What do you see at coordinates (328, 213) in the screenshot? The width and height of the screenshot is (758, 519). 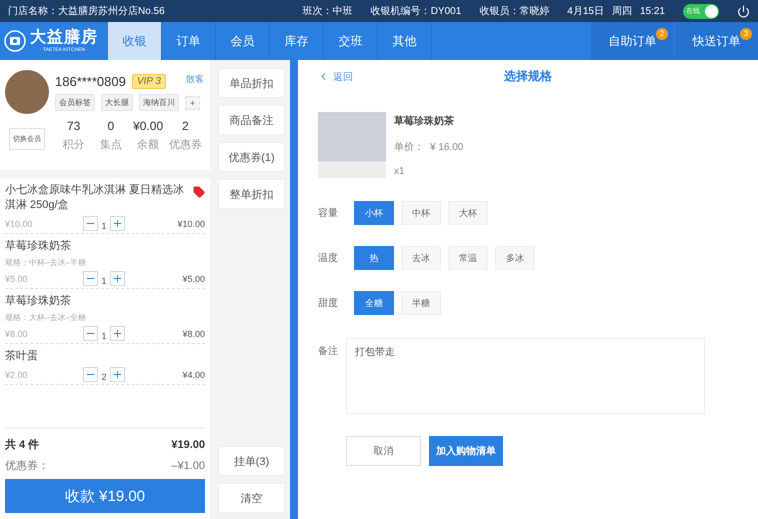 I see `option-label: 容量` at bounding box center [328, 213].